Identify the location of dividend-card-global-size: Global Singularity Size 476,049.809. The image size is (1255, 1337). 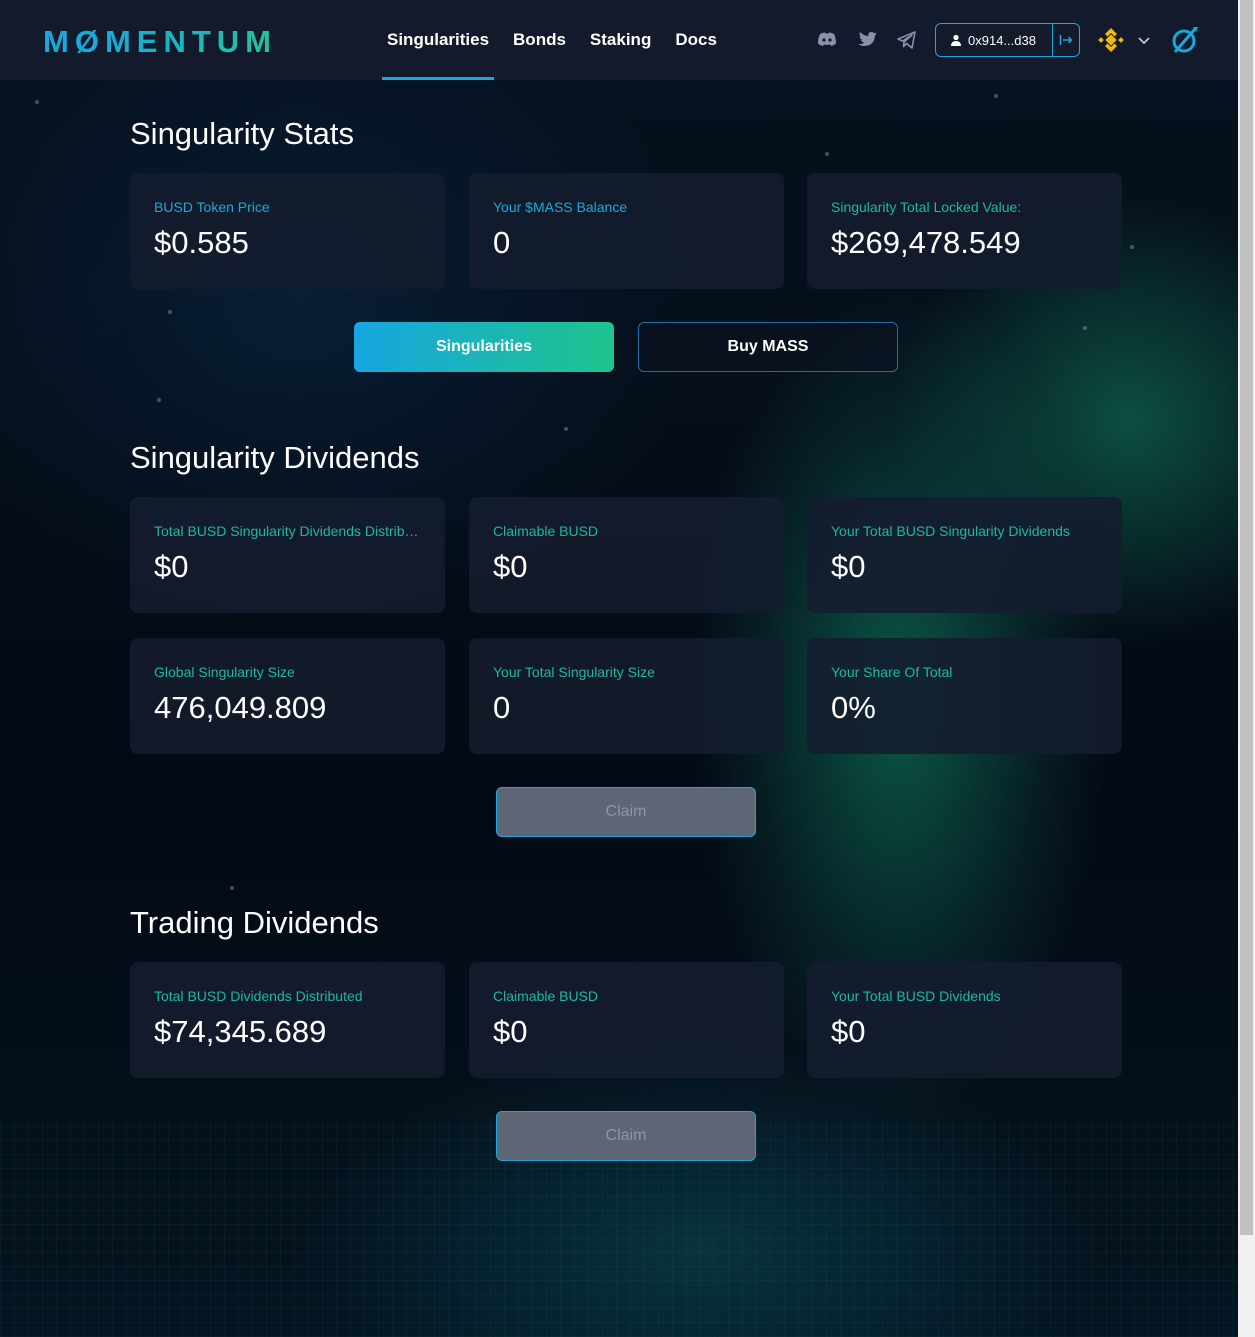
(287, 696).